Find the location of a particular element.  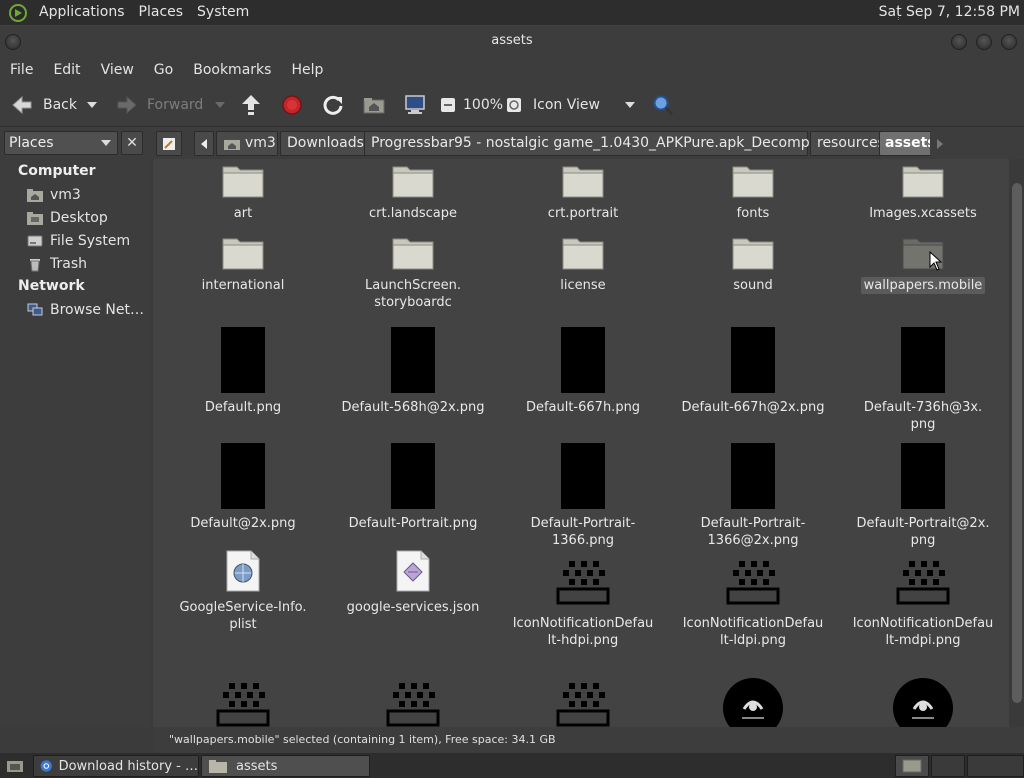

file-item: crt.portrait is located at coordinates (583, 190).